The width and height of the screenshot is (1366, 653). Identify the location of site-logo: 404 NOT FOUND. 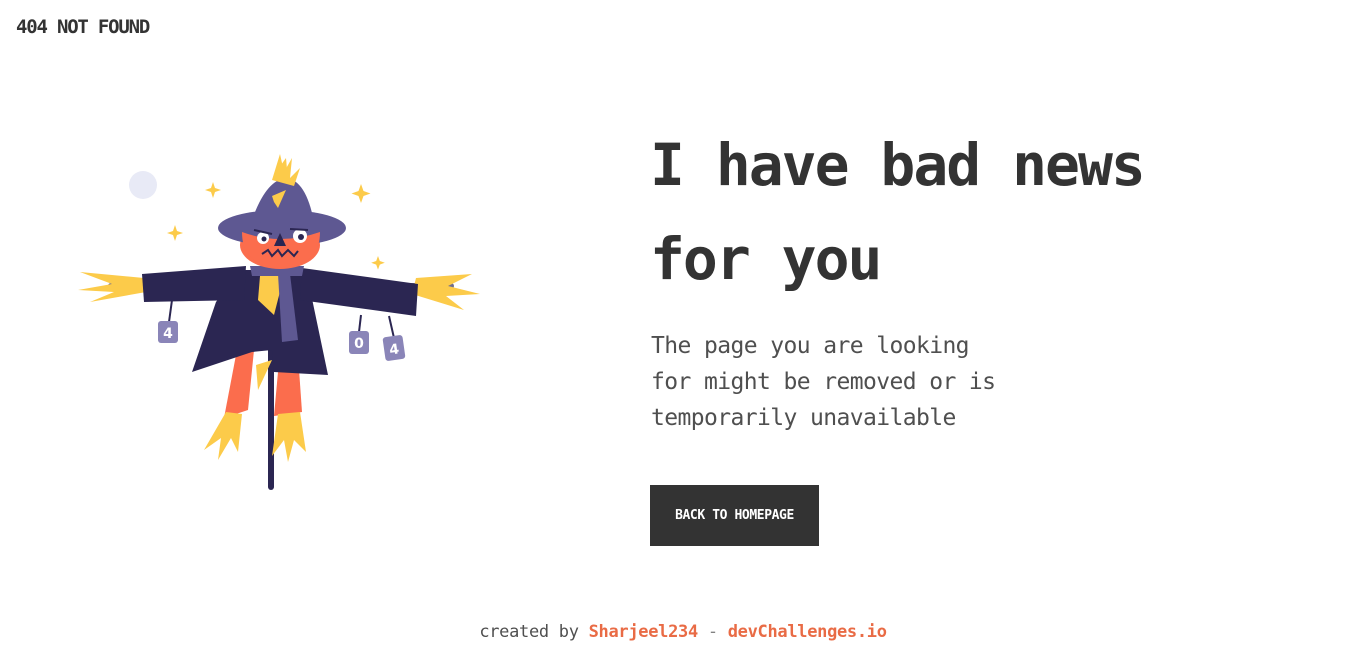
(83, 27).